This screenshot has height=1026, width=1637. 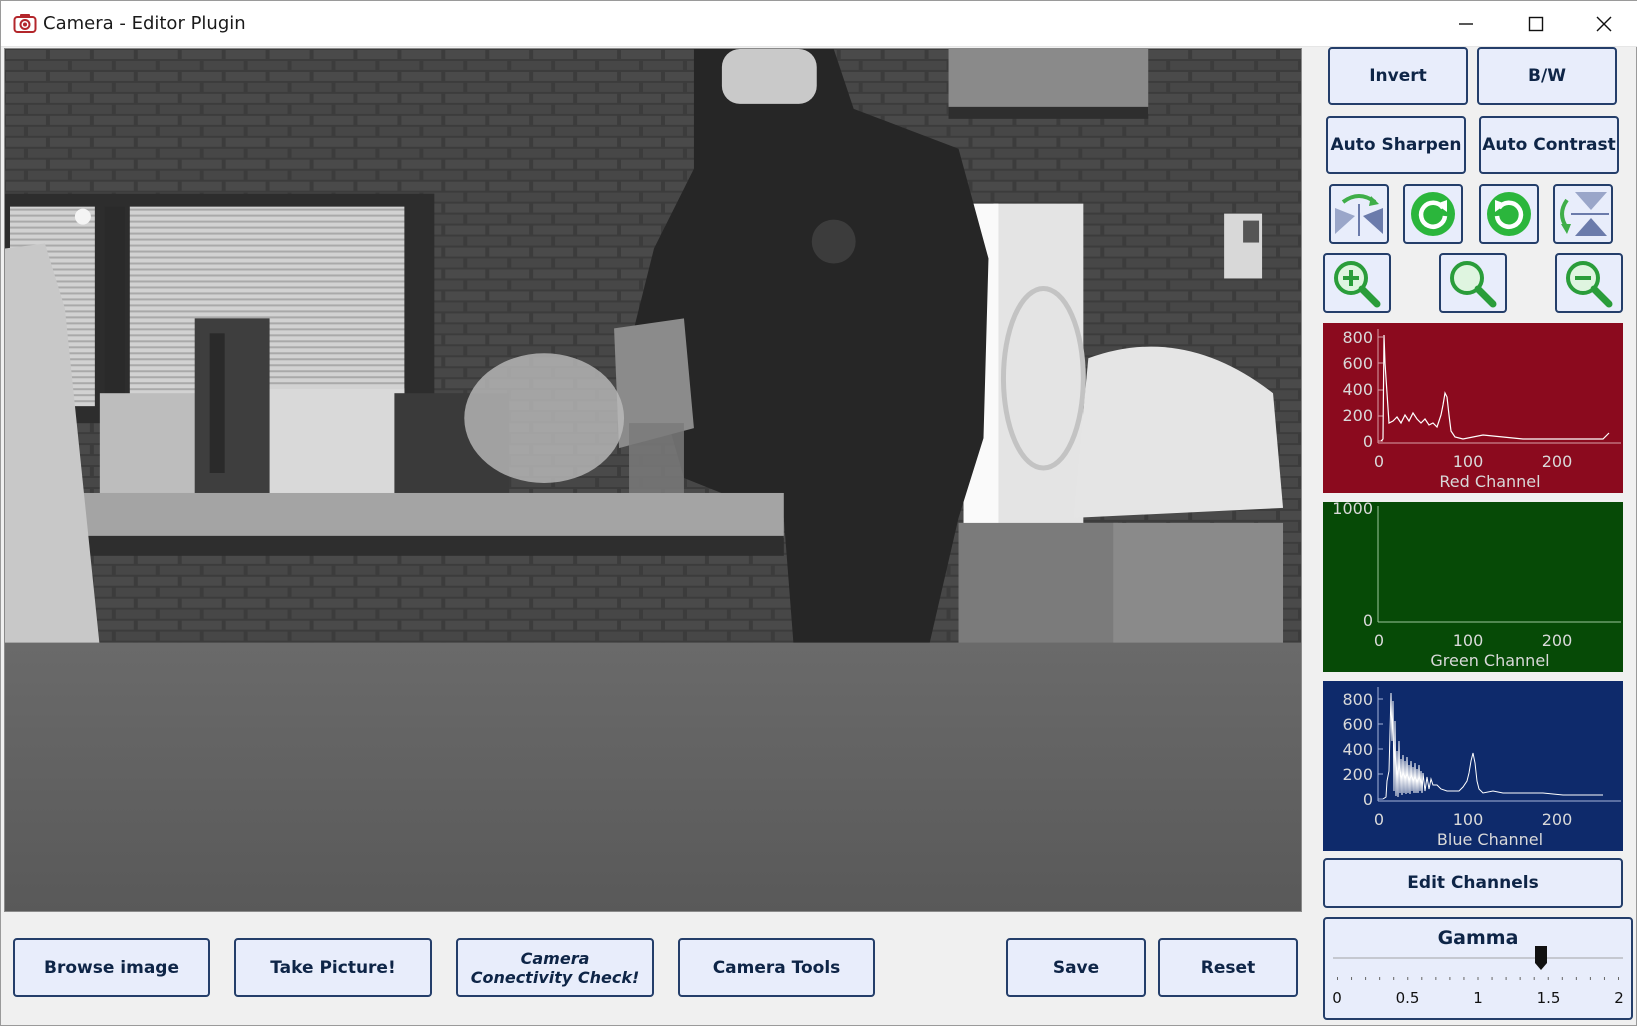 I want to click on green-channel-histogram: 1000 0 0 100 200 Green Channel, so click(x=1473, y=587).